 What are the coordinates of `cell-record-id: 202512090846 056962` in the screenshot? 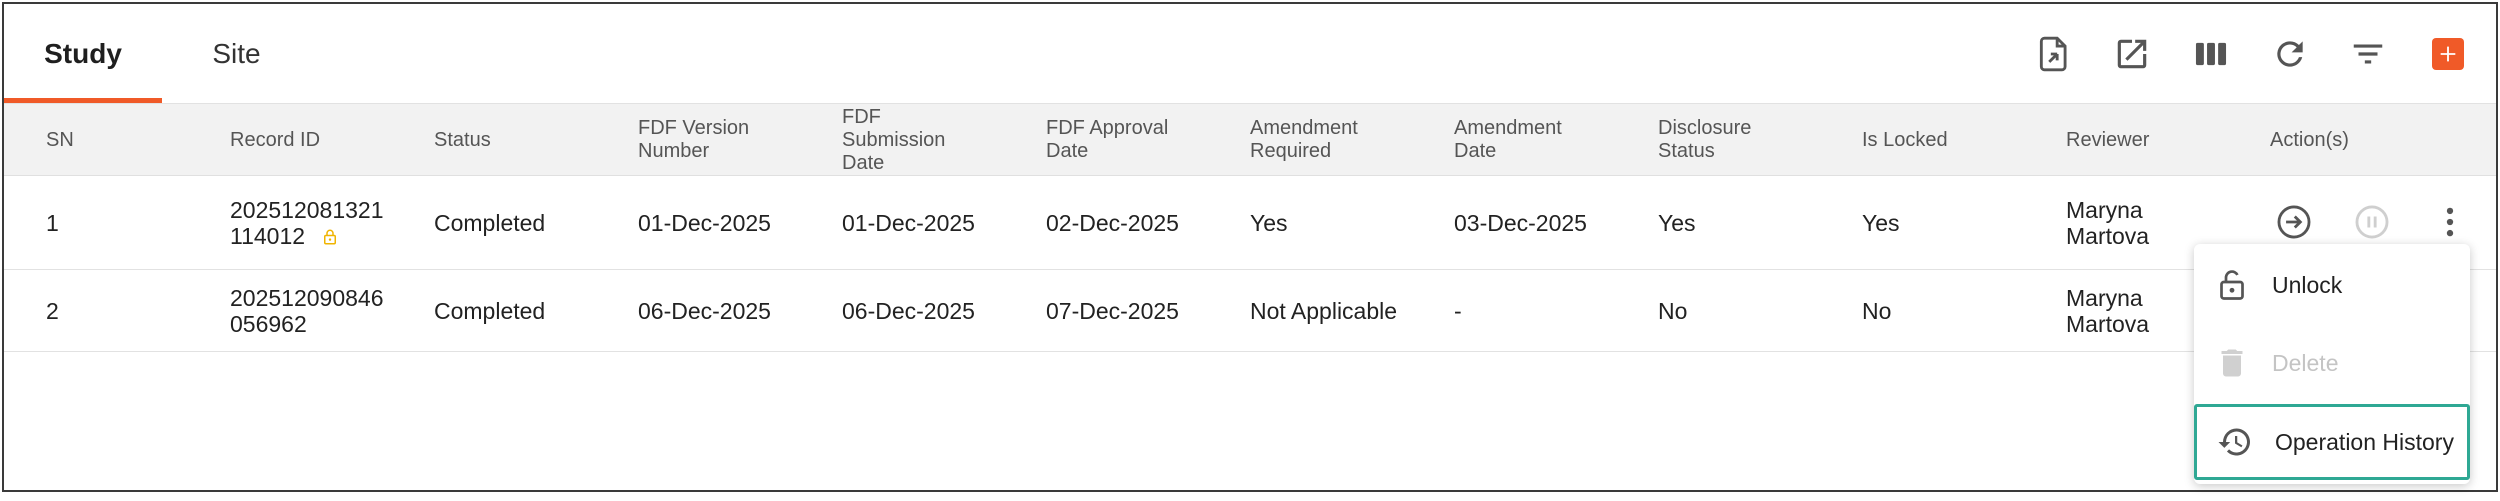 It's located at (307, 310).